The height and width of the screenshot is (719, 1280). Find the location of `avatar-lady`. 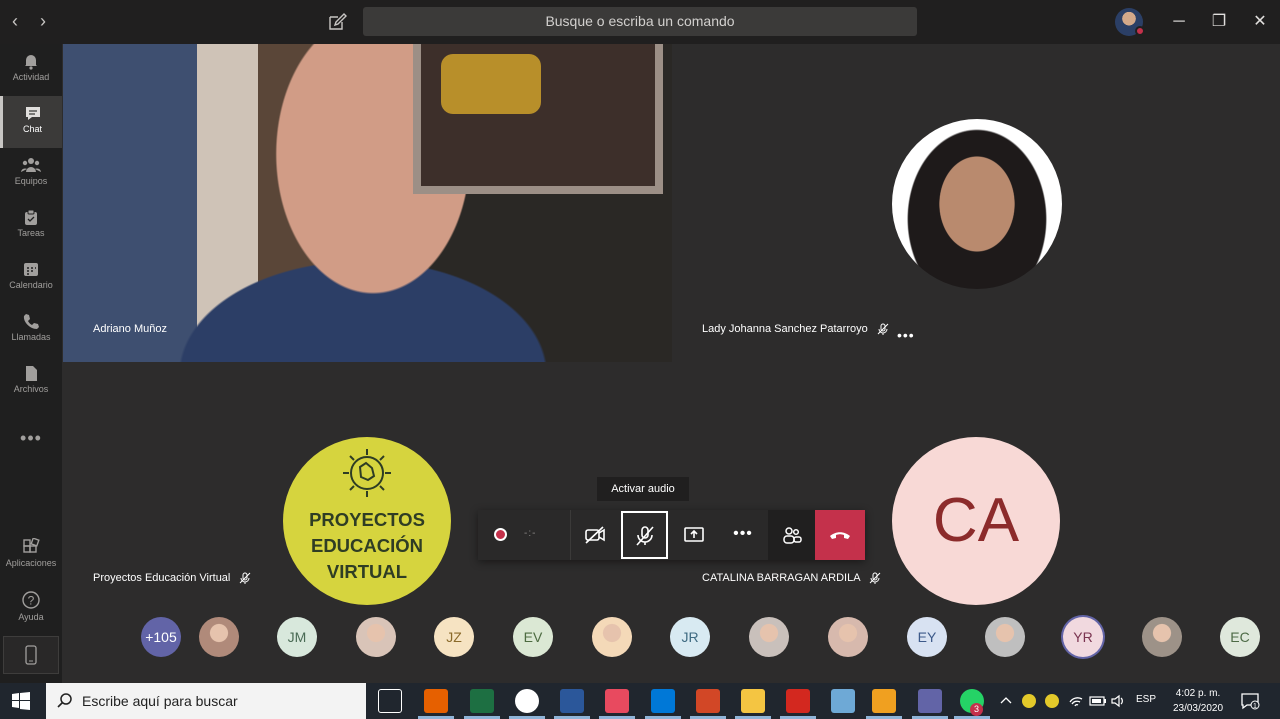

avatar-lady is located at coordinates (977, 204).